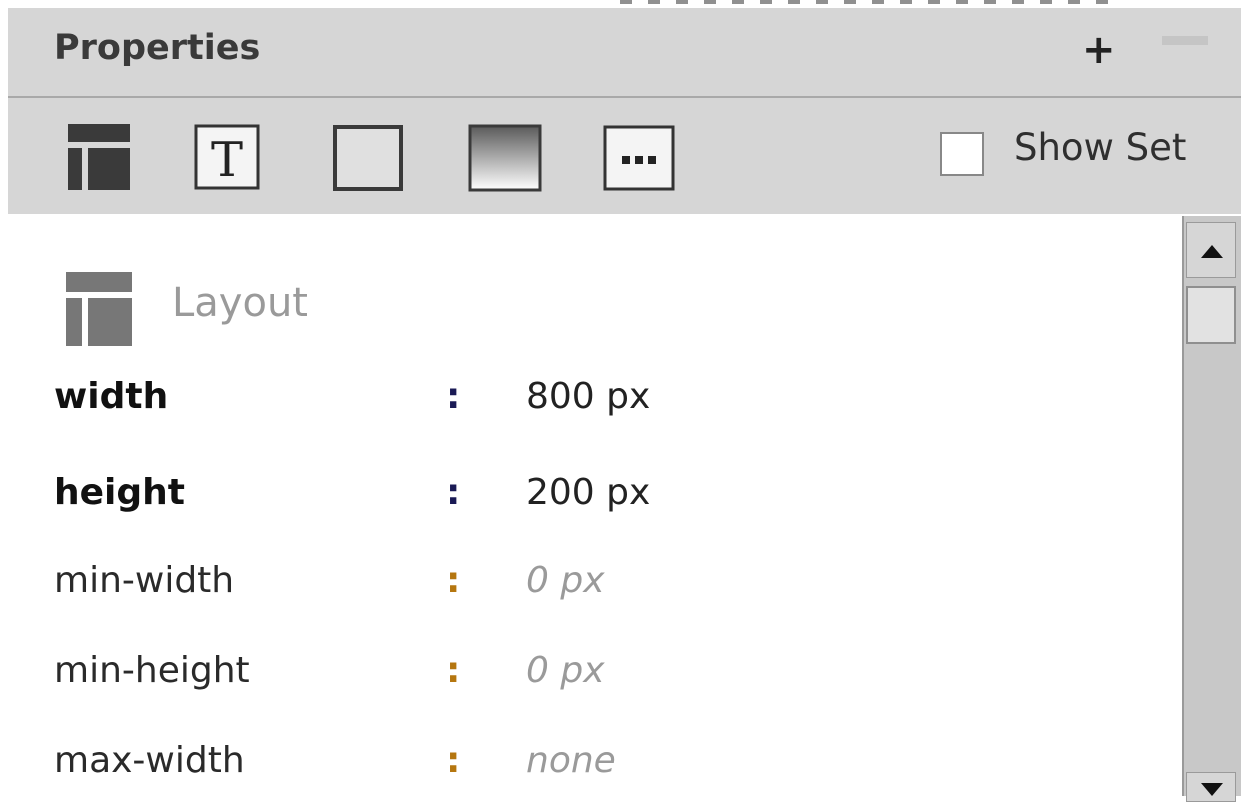 The image size is (1241, 802). I want to click on property-row-height: height : 200 px, so click(604, 497).